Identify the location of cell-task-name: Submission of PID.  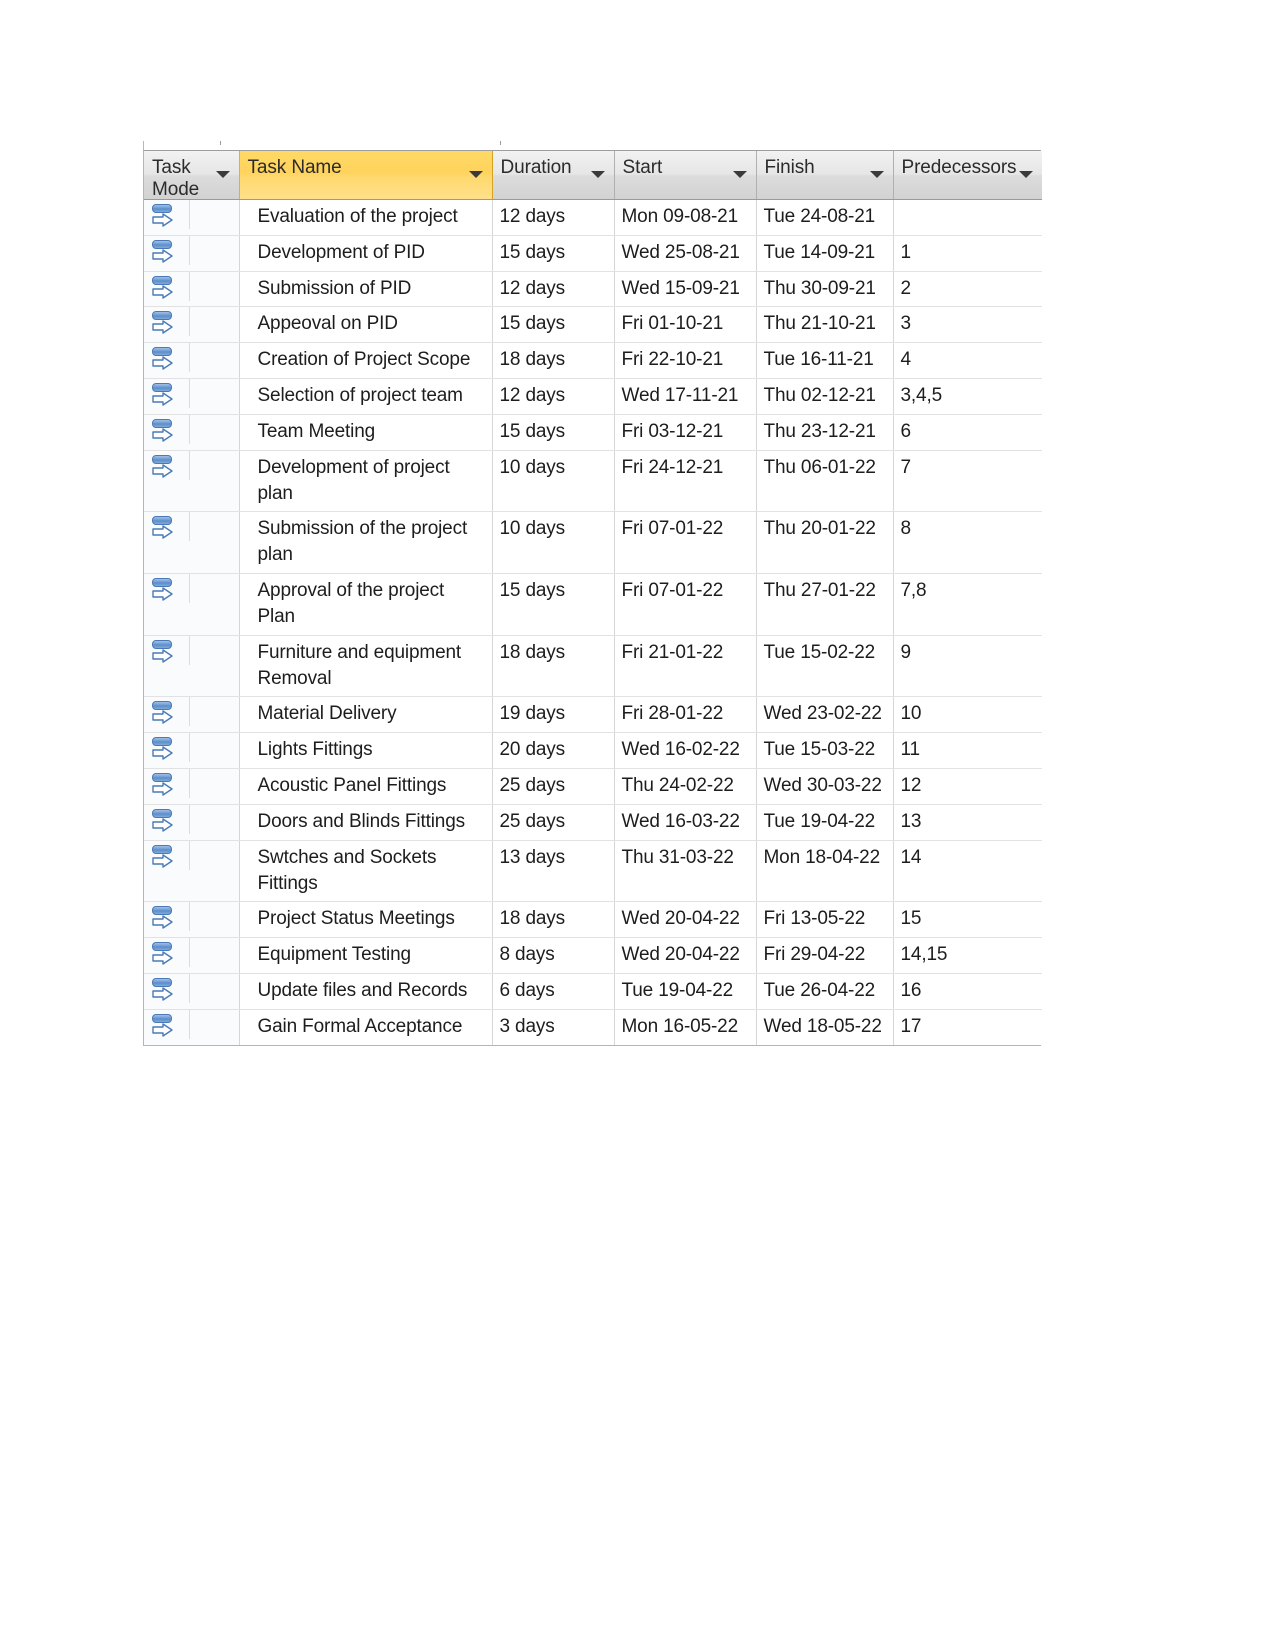
(366, 289).